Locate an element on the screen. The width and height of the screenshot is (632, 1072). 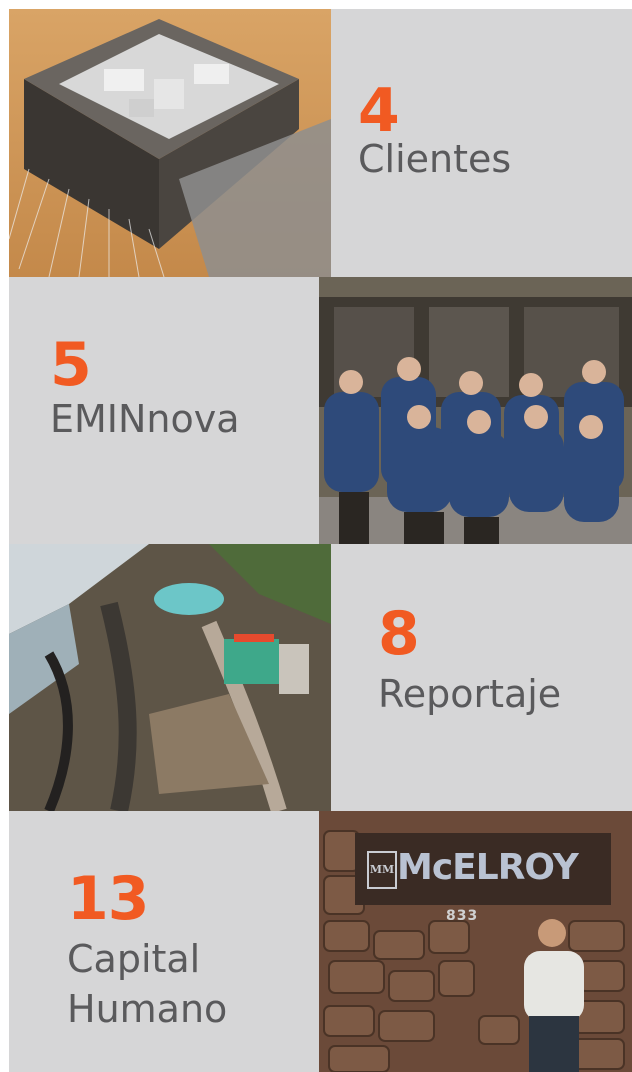
brand-sign-text: McELROY is located at coordinates (488, 867).